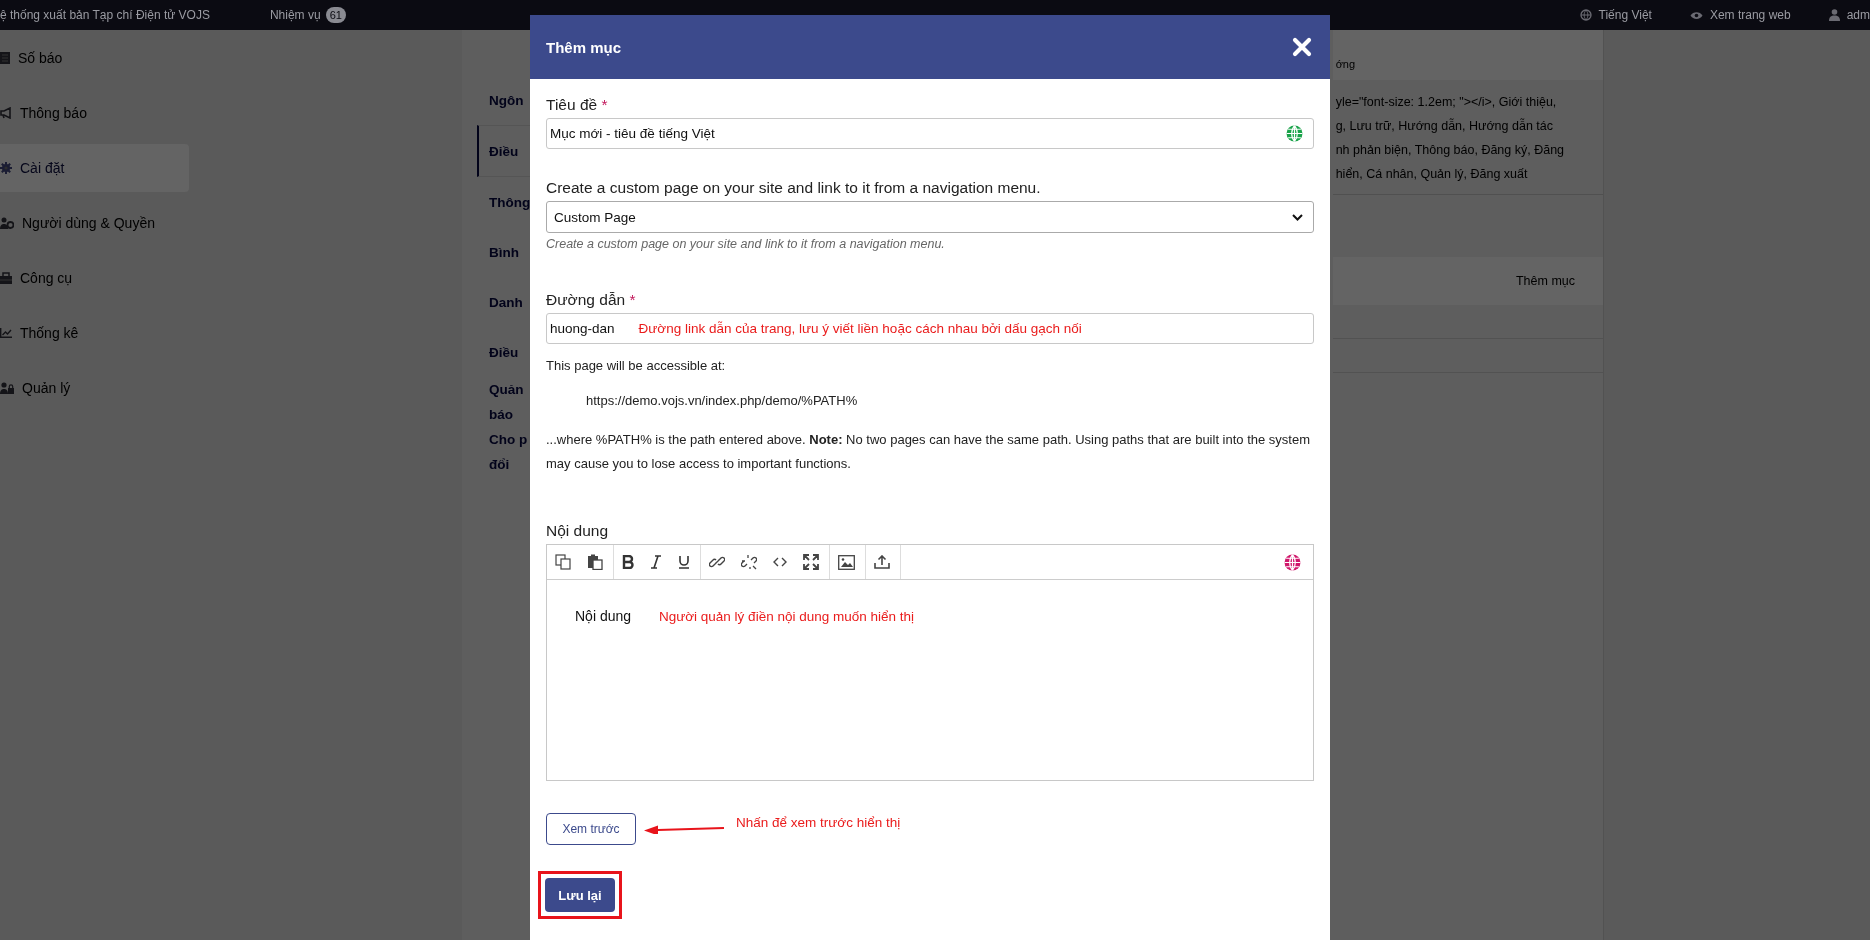  I want to click on sidebar-item: Cài đặt, so click(94, 168).